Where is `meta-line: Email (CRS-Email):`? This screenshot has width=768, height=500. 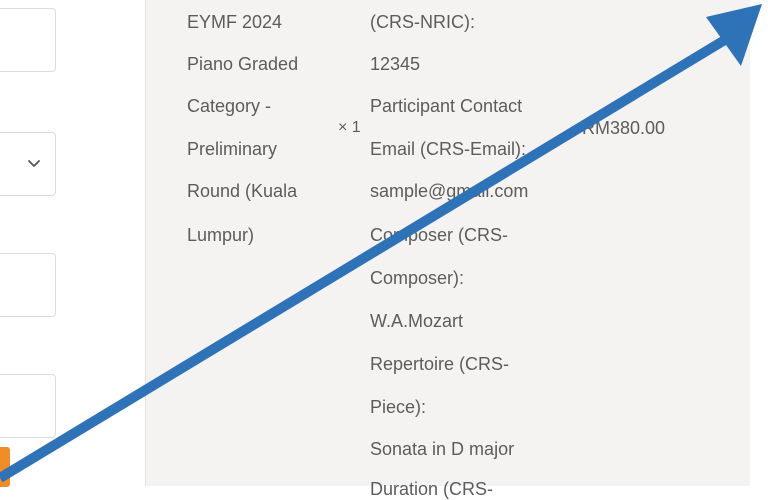 meta-line: Email (CRS-Email): is located at coordinates (448, 149).